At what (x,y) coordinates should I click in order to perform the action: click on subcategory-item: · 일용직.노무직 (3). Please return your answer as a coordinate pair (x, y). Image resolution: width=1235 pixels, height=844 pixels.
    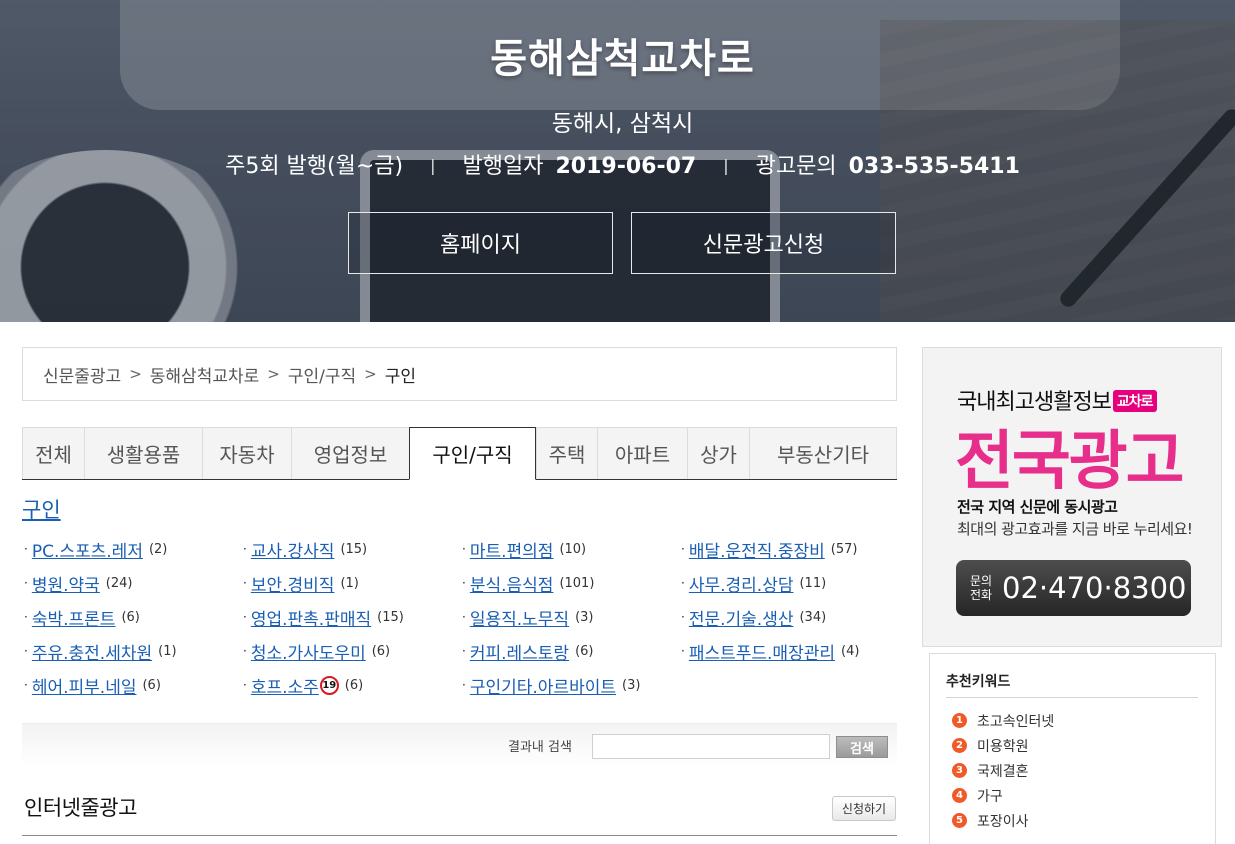
    Looking at the image, I should click on (571, 617).